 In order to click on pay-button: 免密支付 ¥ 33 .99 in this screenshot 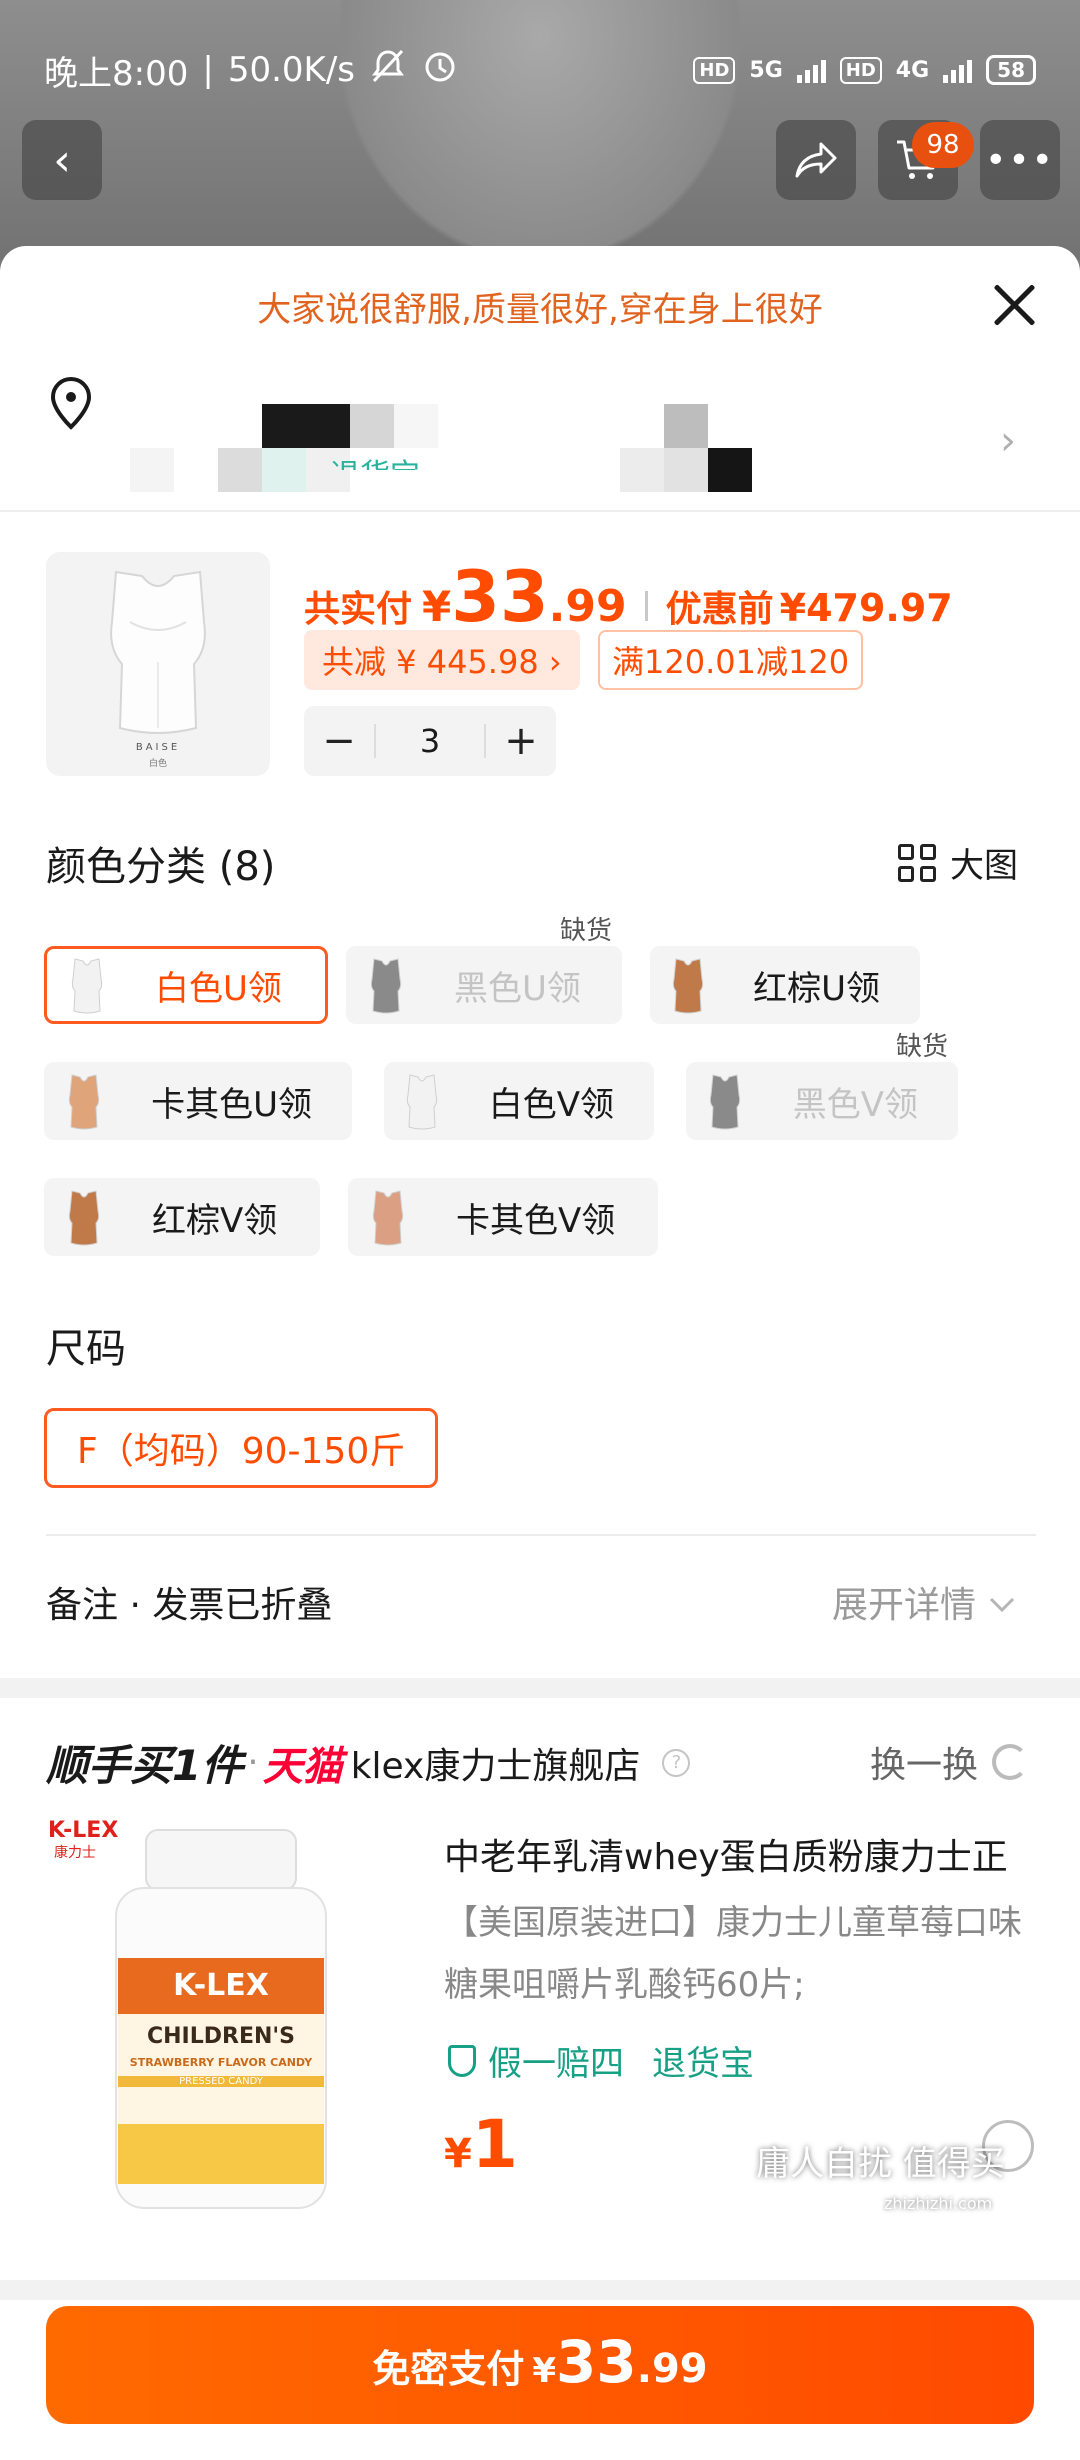, I will do `click(540, 2365)`.